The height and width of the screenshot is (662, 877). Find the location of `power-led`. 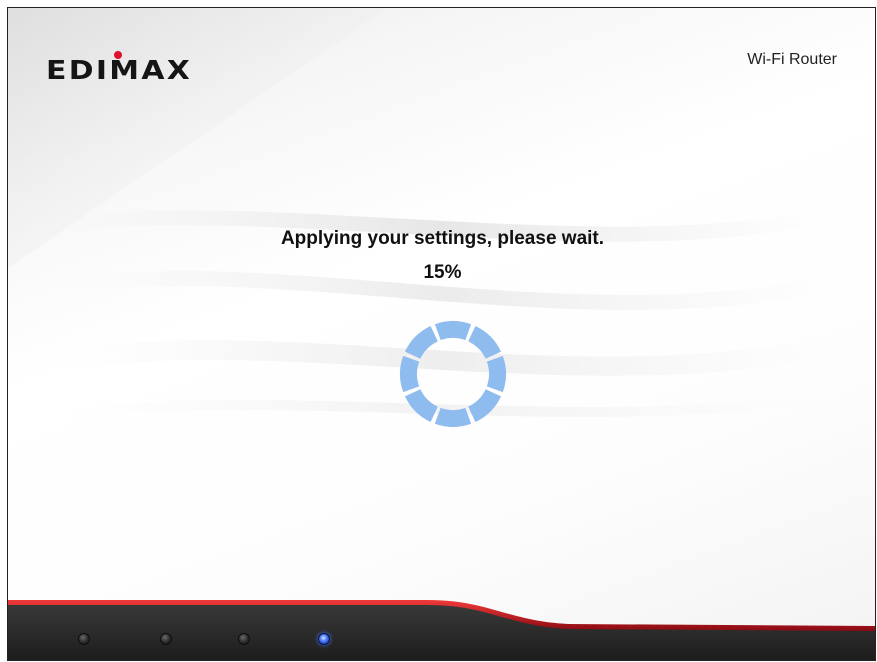

power-led is located at coordinates (84, 639).